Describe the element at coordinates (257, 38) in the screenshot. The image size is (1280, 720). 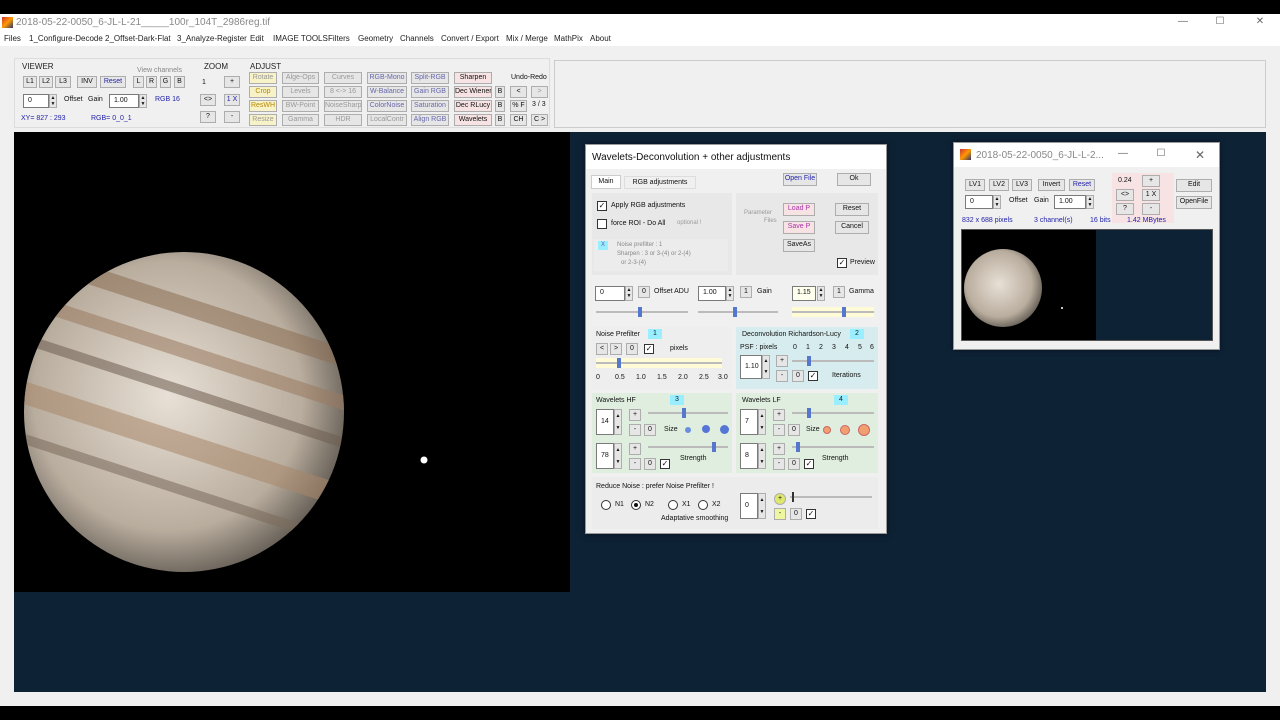
I see `menu-edit: Edit` at that location.